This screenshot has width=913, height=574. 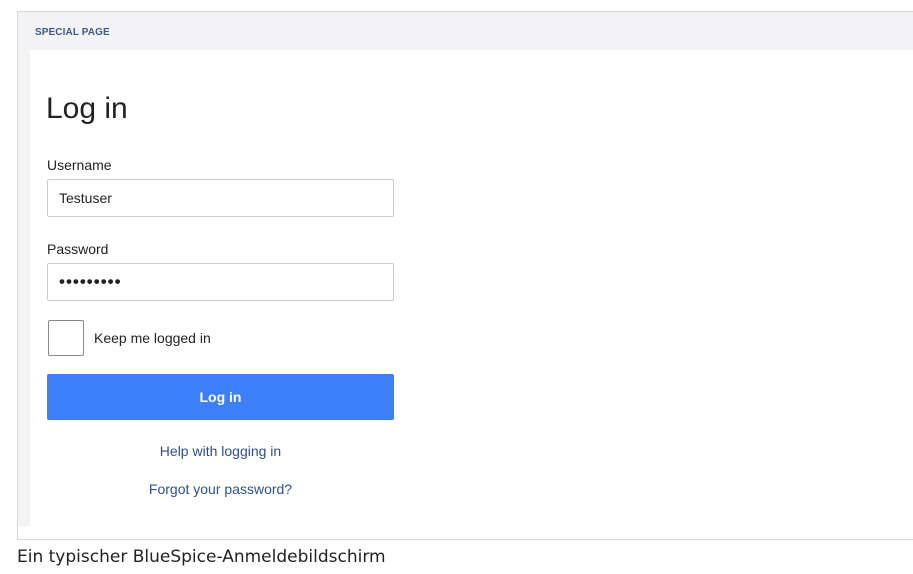 I want to click on page-title: Log in, so click(x=87, y=108).